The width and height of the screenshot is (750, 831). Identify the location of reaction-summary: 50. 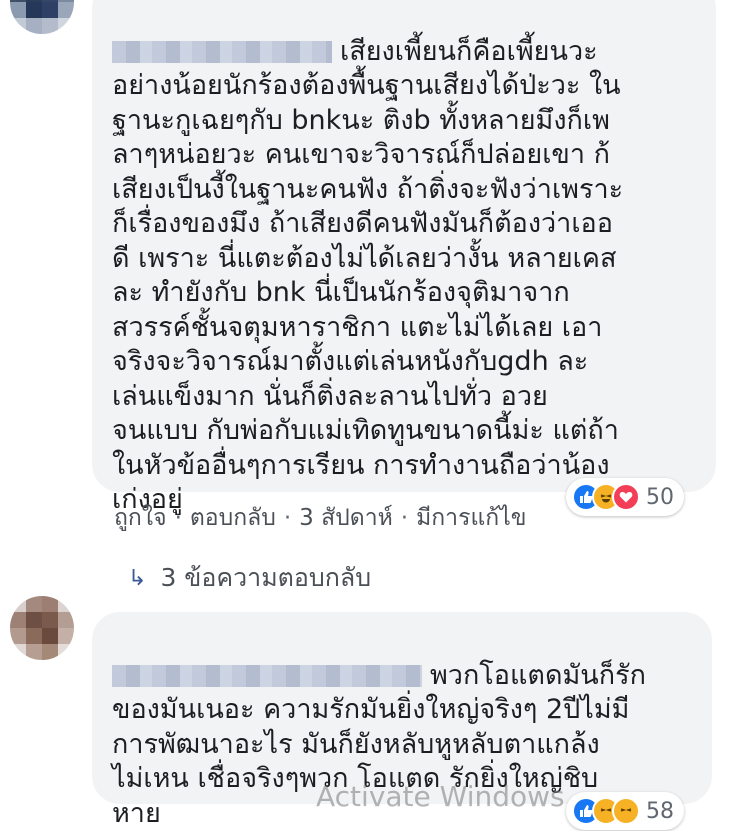
(625, 497).